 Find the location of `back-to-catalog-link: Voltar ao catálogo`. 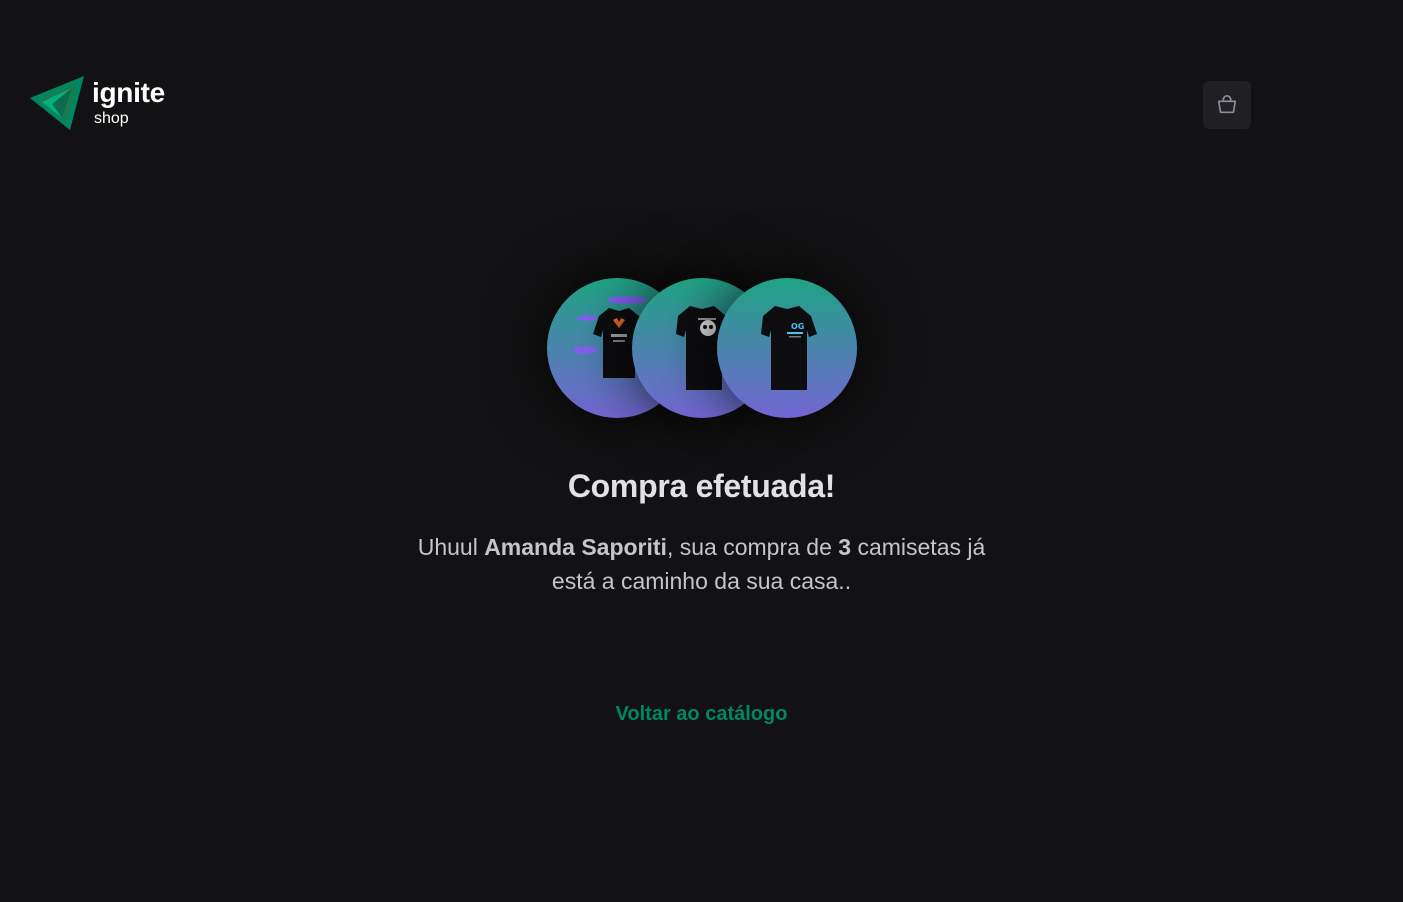

back-to-catalog-link: Voltar ao catálogo is located at coordinates (702, 714).